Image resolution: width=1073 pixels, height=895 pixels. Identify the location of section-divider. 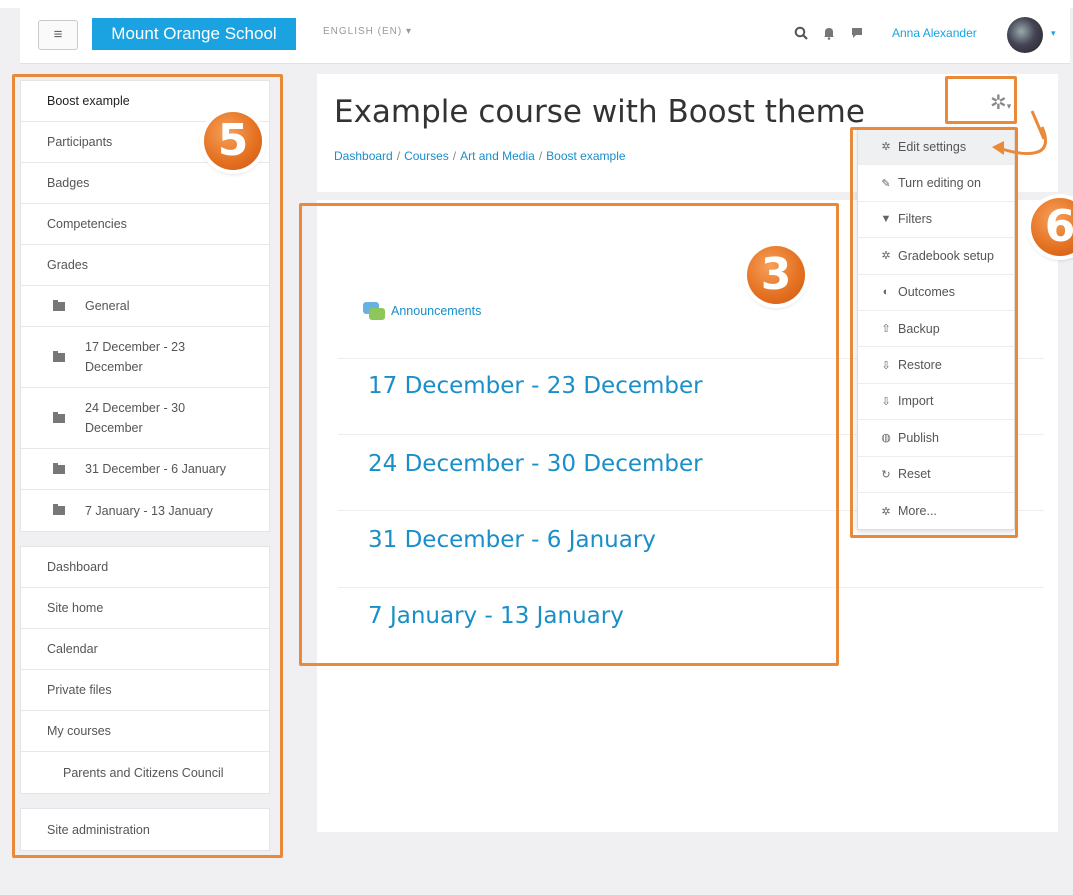
(691, 587).